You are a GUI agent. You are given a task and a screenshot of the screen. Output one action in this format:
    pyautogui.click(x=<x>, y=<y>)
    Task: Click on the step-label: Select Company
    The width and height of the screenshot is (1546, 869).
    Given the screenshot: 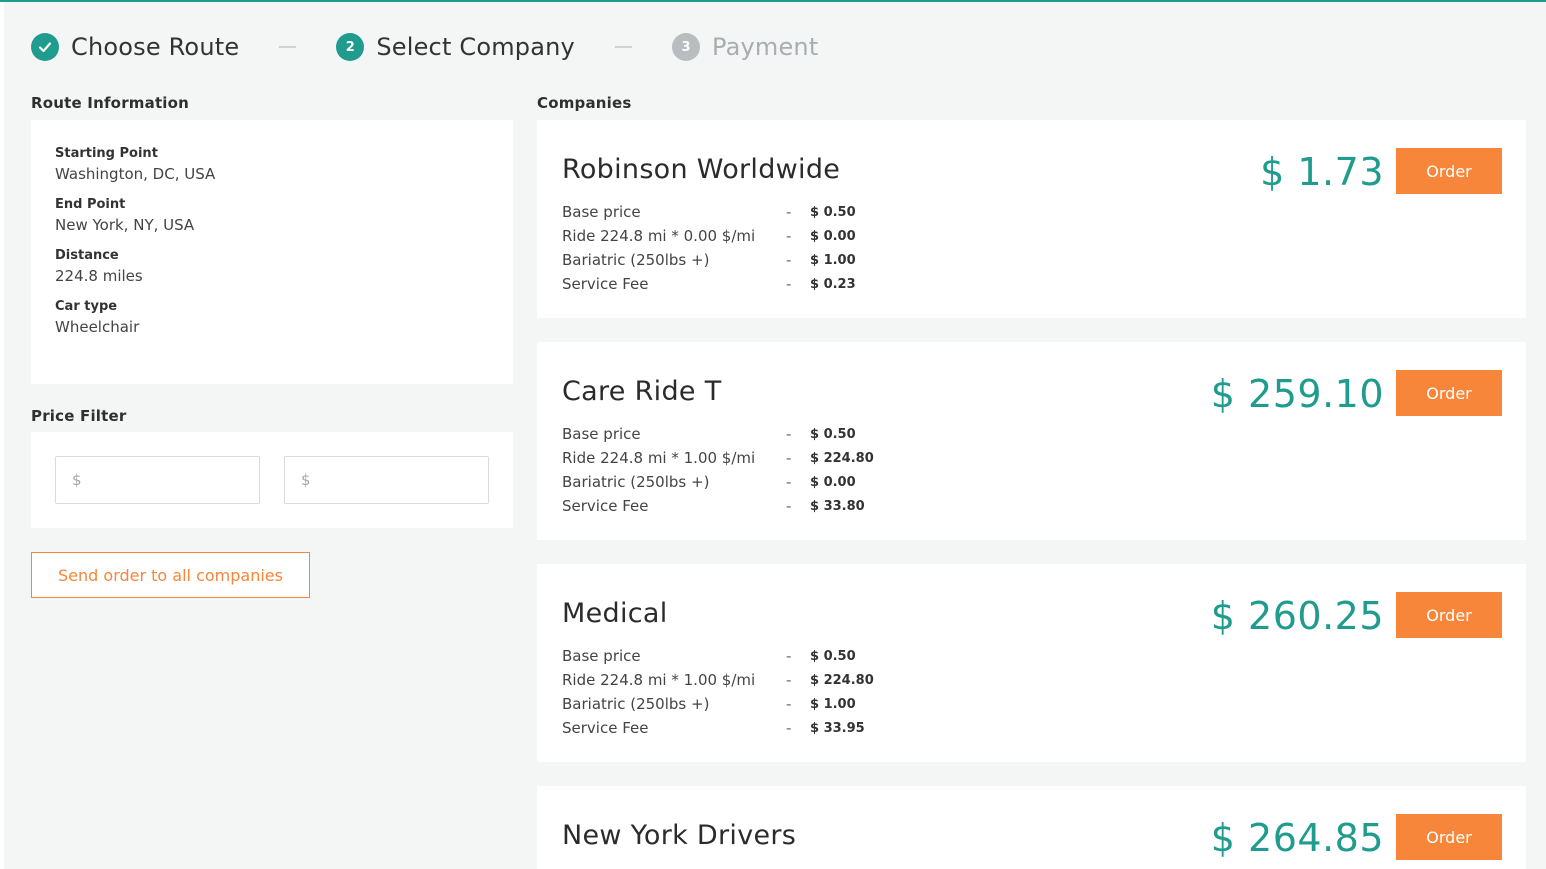 What is the action you would take?
    pyautogui.click(x=475, y=47)
    